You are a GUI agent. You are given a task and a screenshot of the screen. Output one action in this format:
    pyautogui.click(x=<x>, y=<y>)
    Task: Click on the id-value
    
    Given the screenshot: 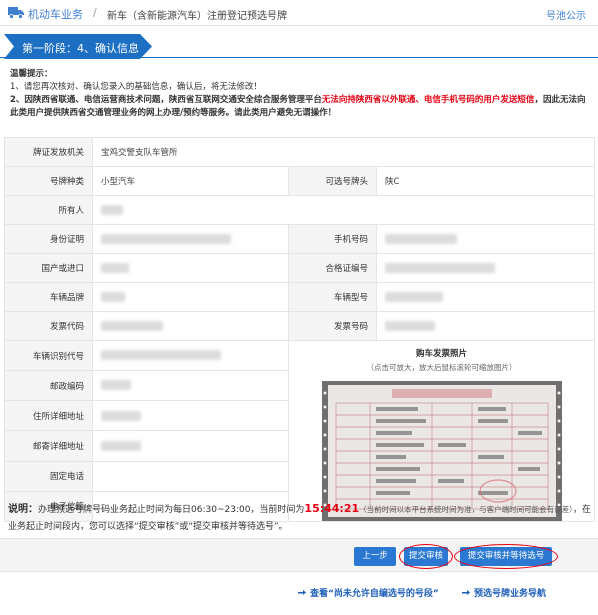 What is the action you would take?
    pyautogui.click(x=190, y=239)
    